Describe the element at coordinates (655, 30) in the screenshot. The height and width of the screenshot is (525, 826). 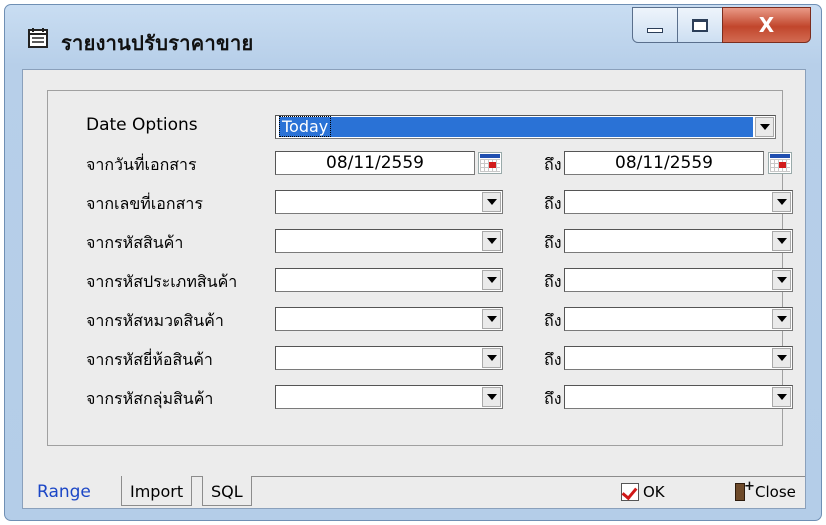
I see `minimize-icon` at that location.